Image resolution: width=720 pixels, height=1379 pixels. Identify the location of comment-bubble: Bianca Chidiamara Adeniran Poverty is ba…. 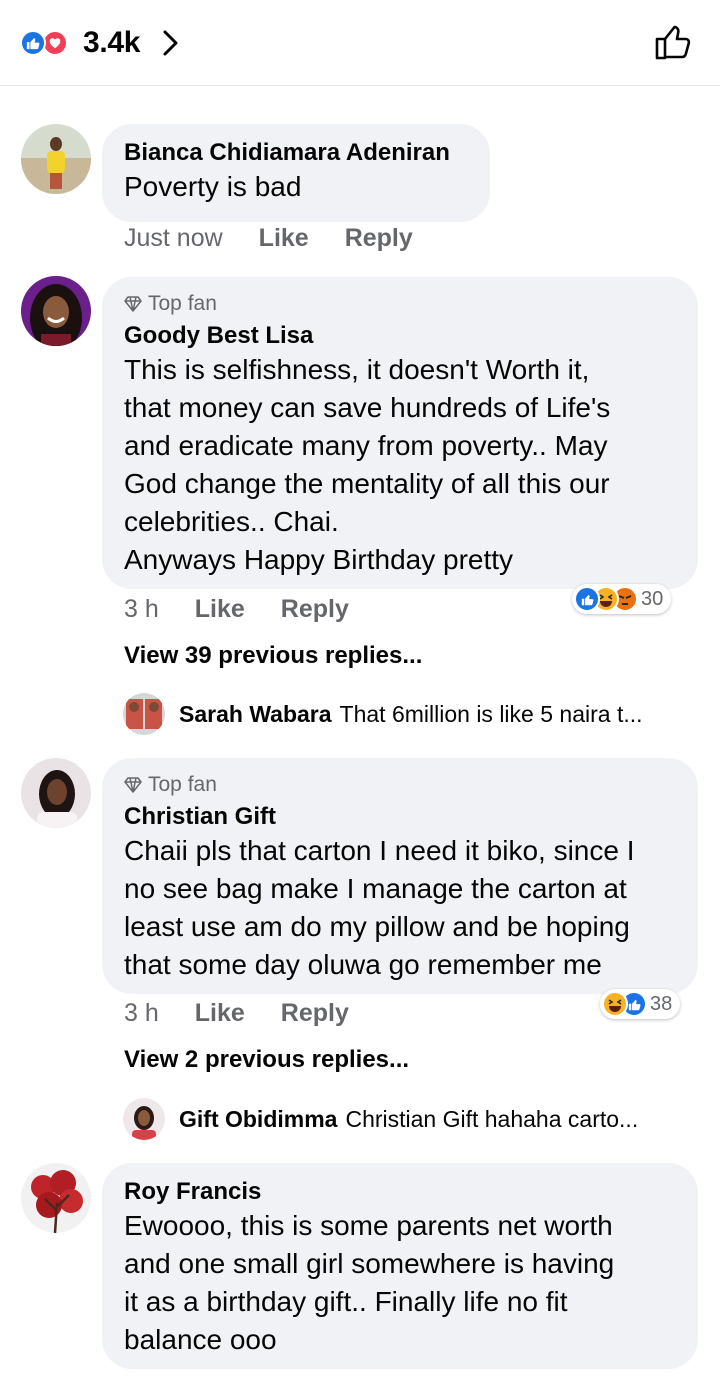
(296, 173).